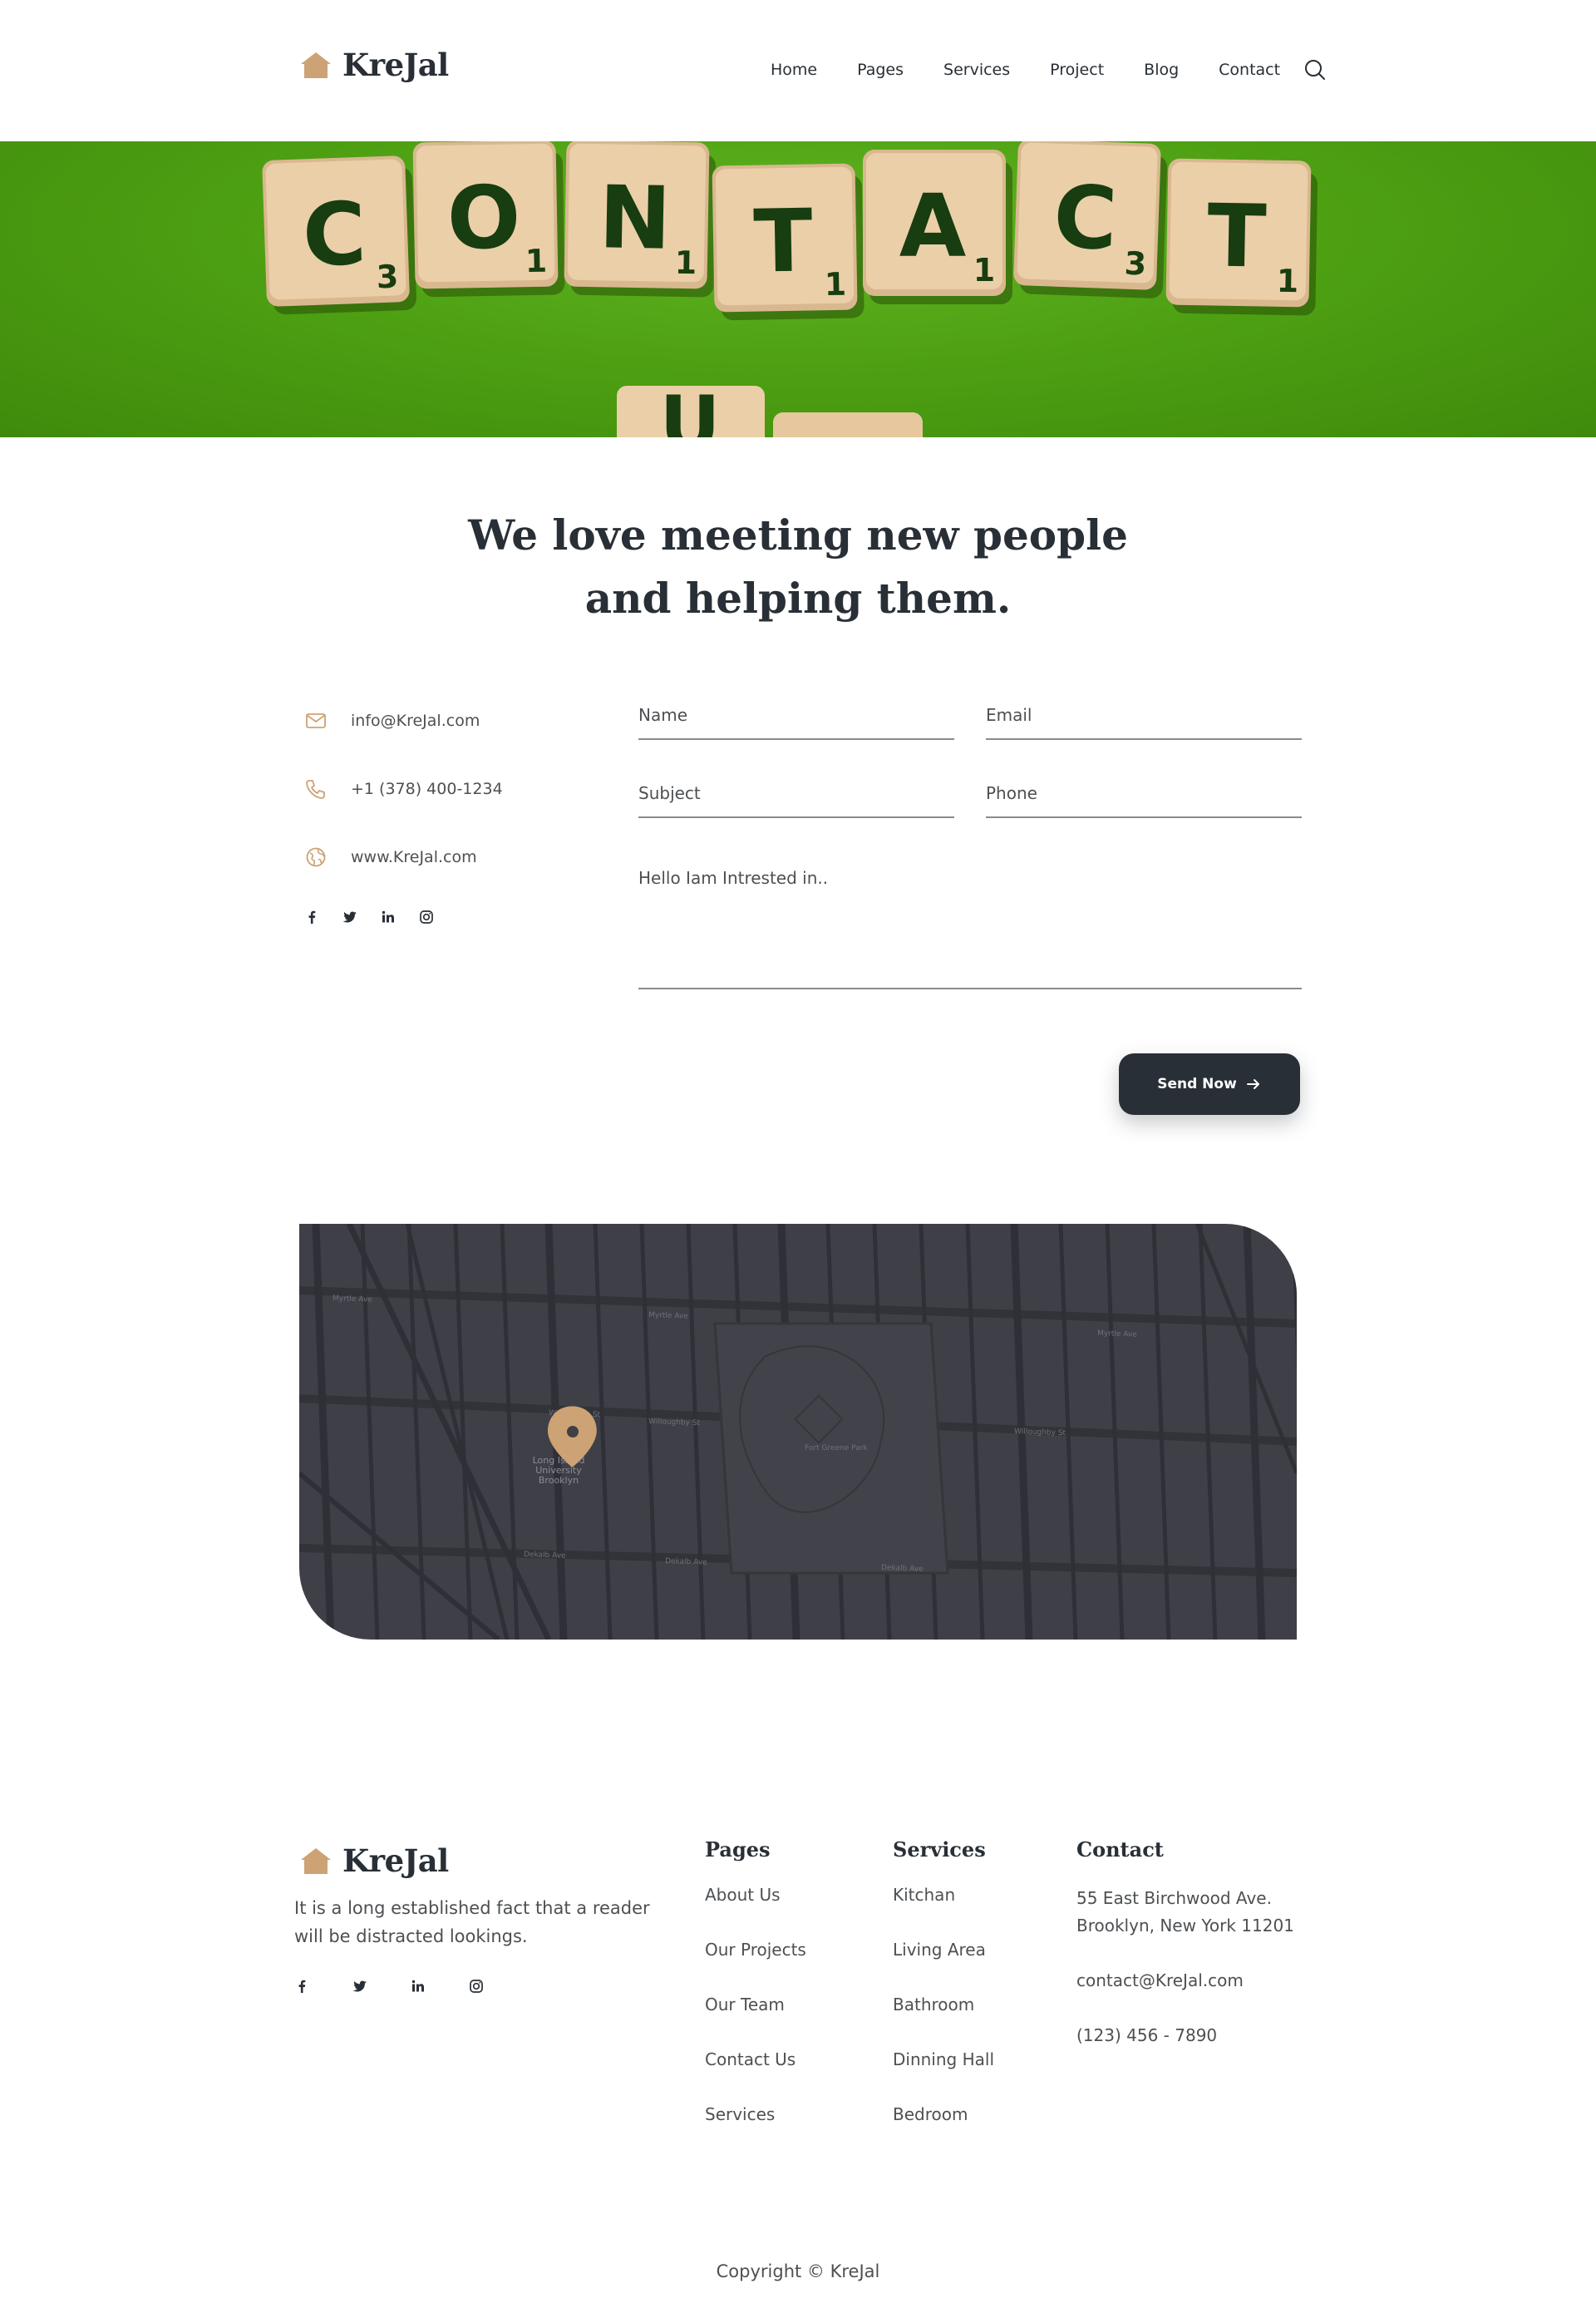 The height and width of the screenshot is (2298, 1596). Describe the element at coordinates (1135, 264) in the screenshot. I see `svg-text: 3` at that location.